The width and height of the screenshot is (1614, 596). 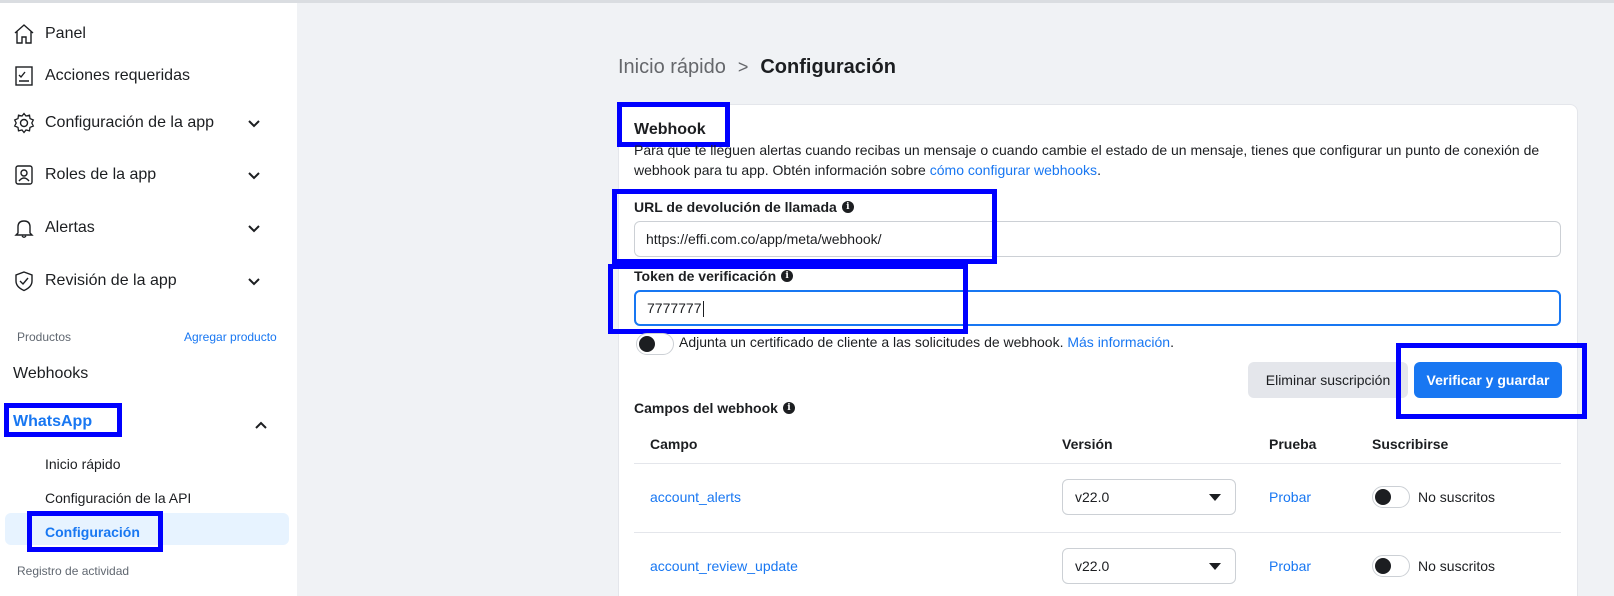 I want to click on webhook-title: Webhook, so click(x=670, y=129).